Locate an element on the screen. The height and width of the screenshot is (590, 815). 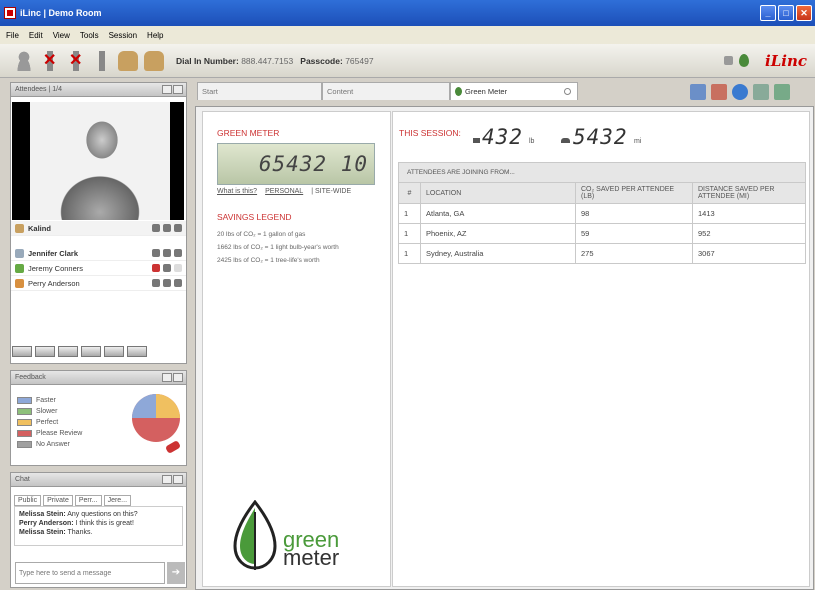
chat-tab-public: Public is located at coordinates (28, 500).